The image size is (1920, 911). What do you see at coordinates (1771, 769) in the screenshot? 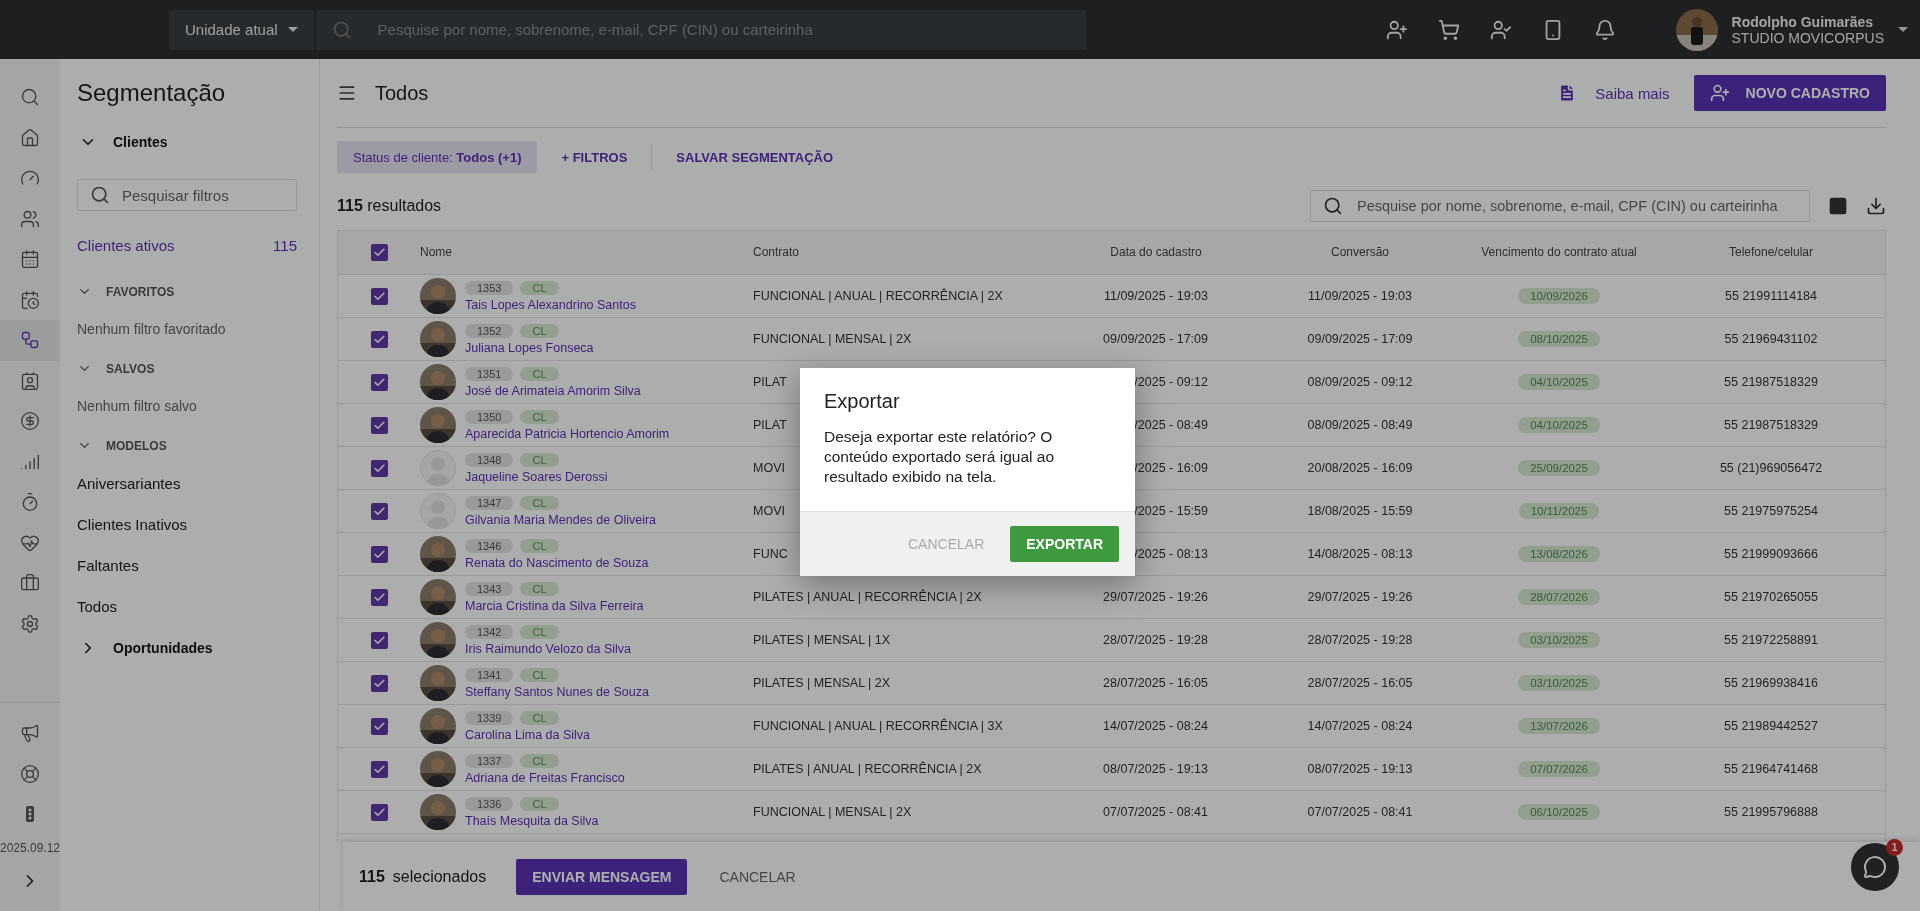
I see `table-cell-text: 55 21964741468` at bounding box center [1771, 769].